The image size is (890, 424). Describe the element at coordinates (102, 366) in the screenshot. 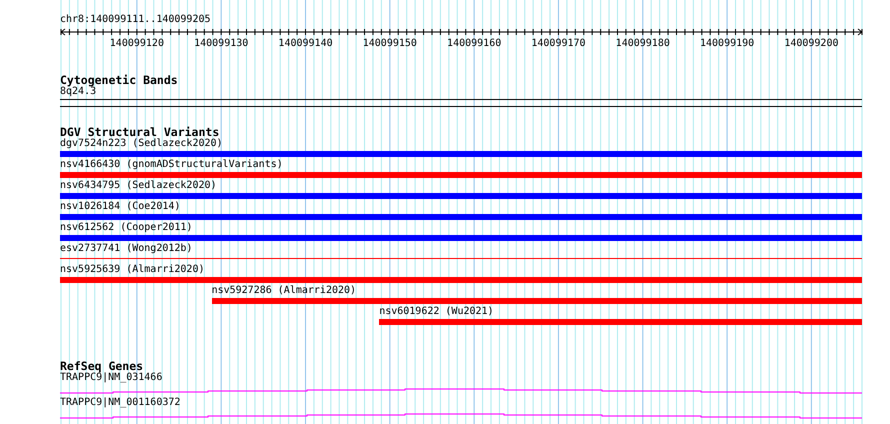

I see `track-title: RefSeq Genes` at that location.